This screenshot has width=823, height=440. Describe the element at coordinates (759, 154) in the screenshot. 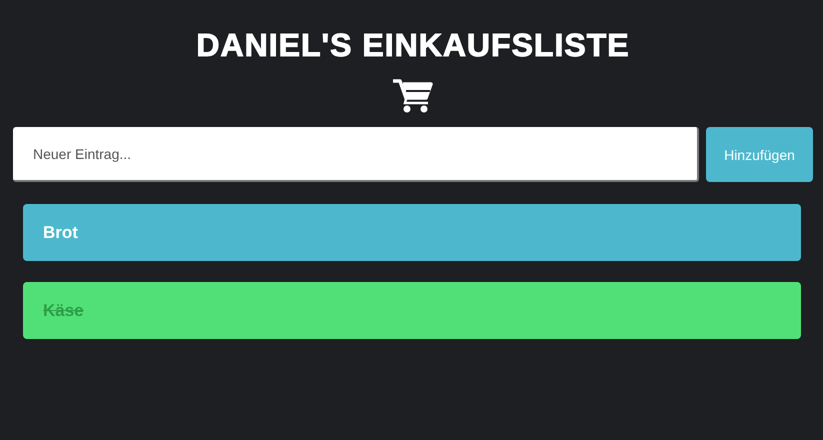

I see `add-button: Hinzufügen` at that location.